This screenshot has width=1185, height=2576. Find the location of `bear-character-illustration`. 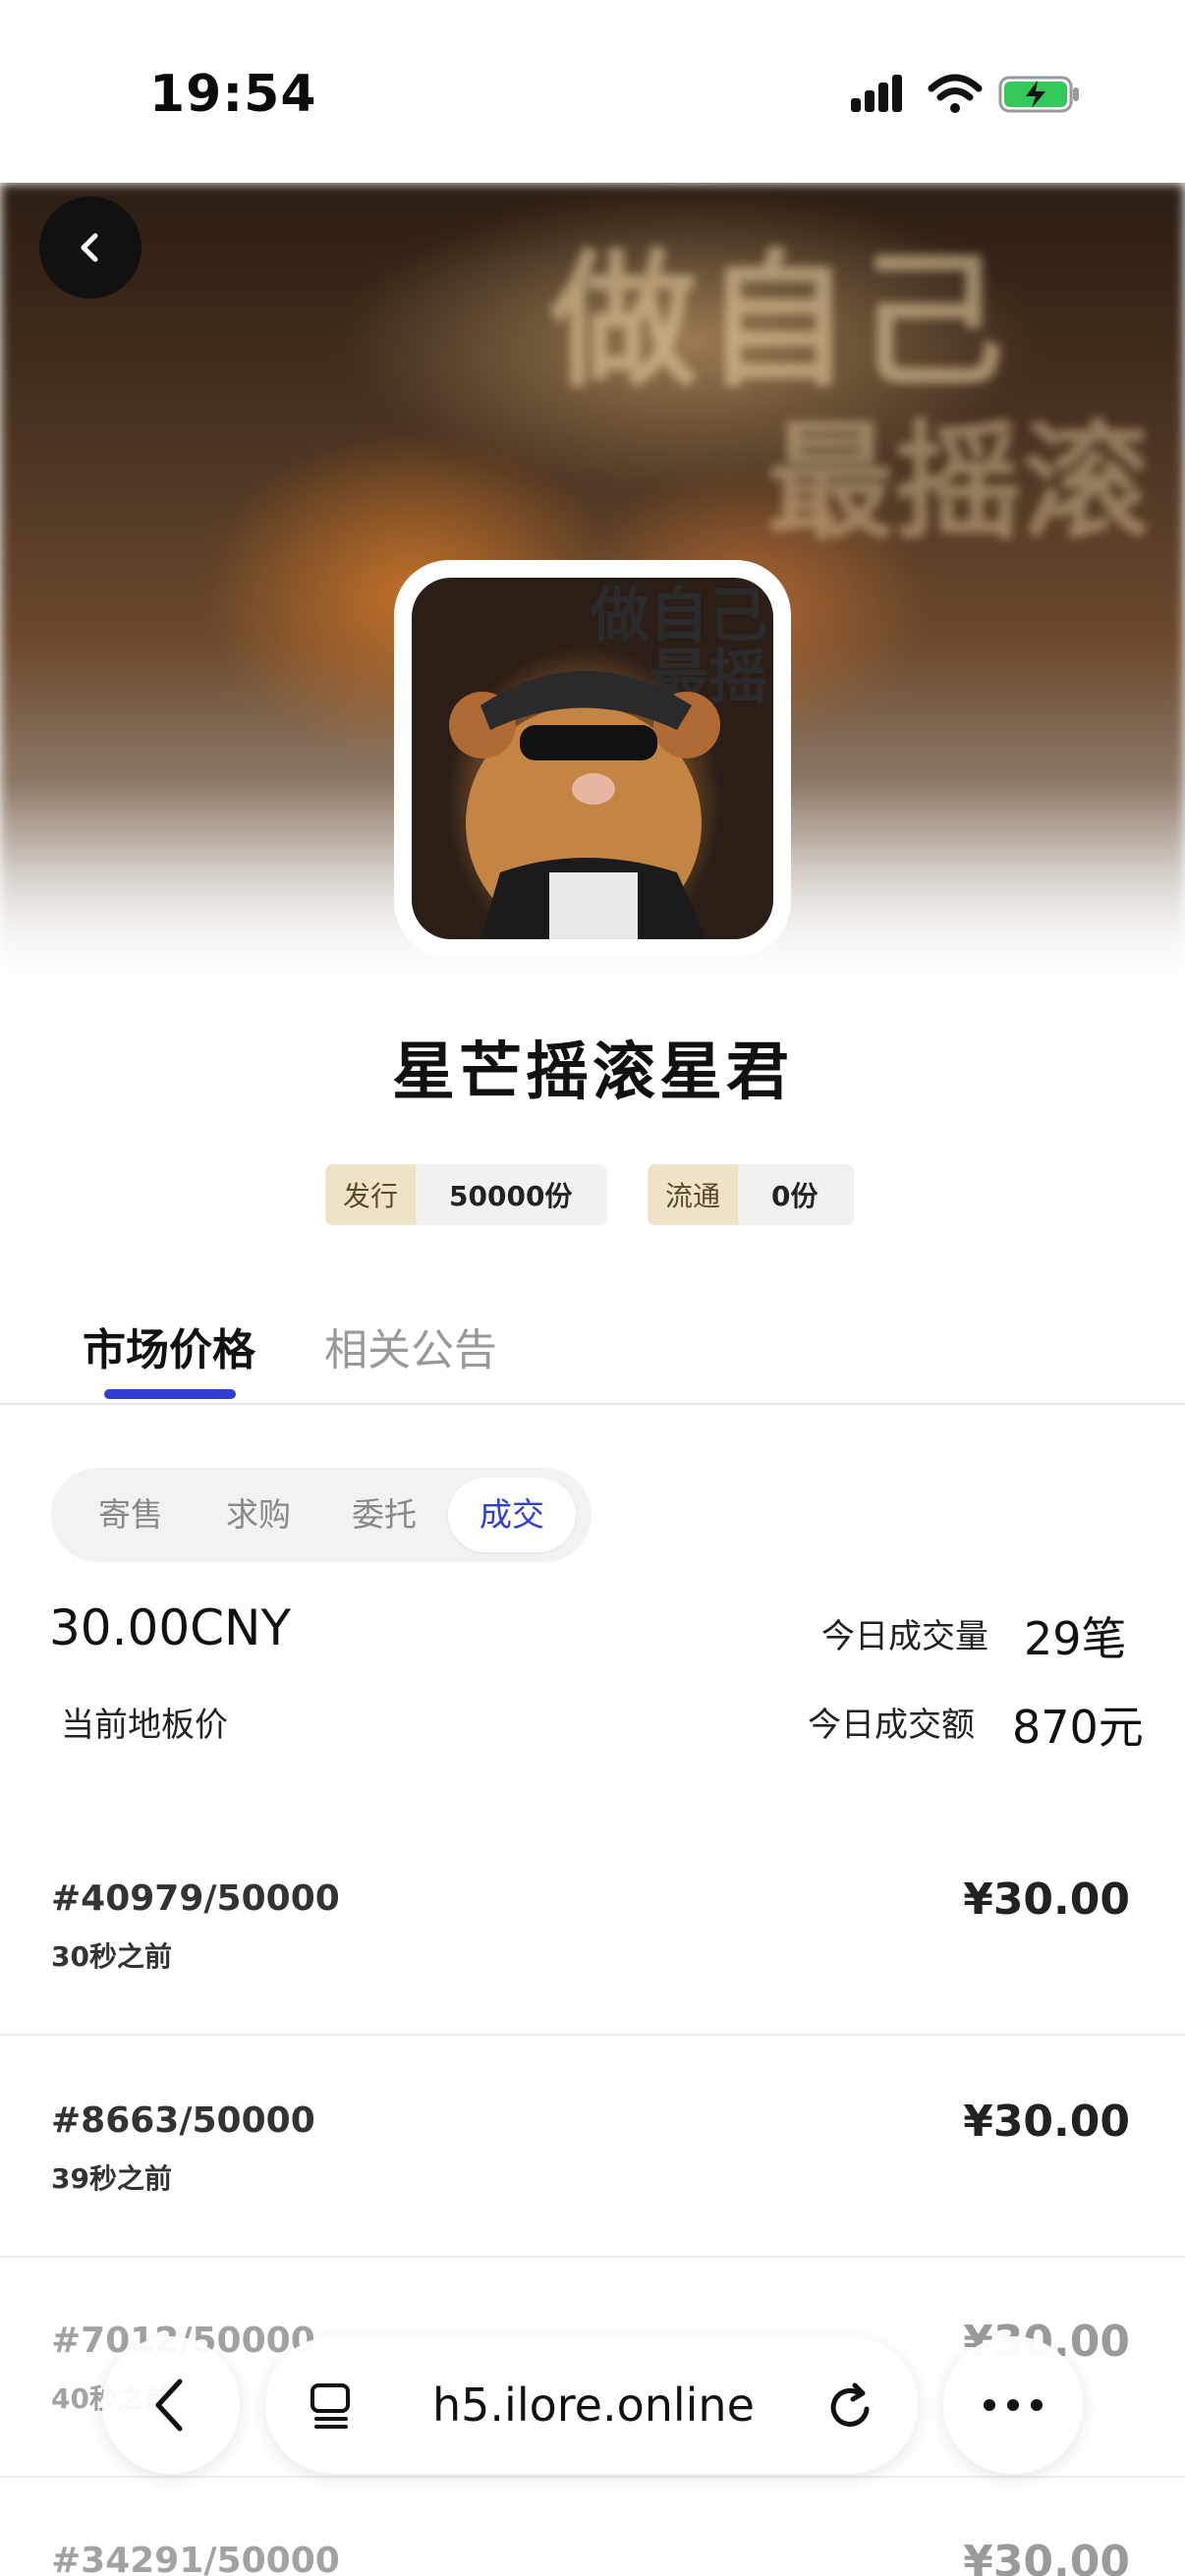

bear-character-illustration is located at coordinates (585, 805).